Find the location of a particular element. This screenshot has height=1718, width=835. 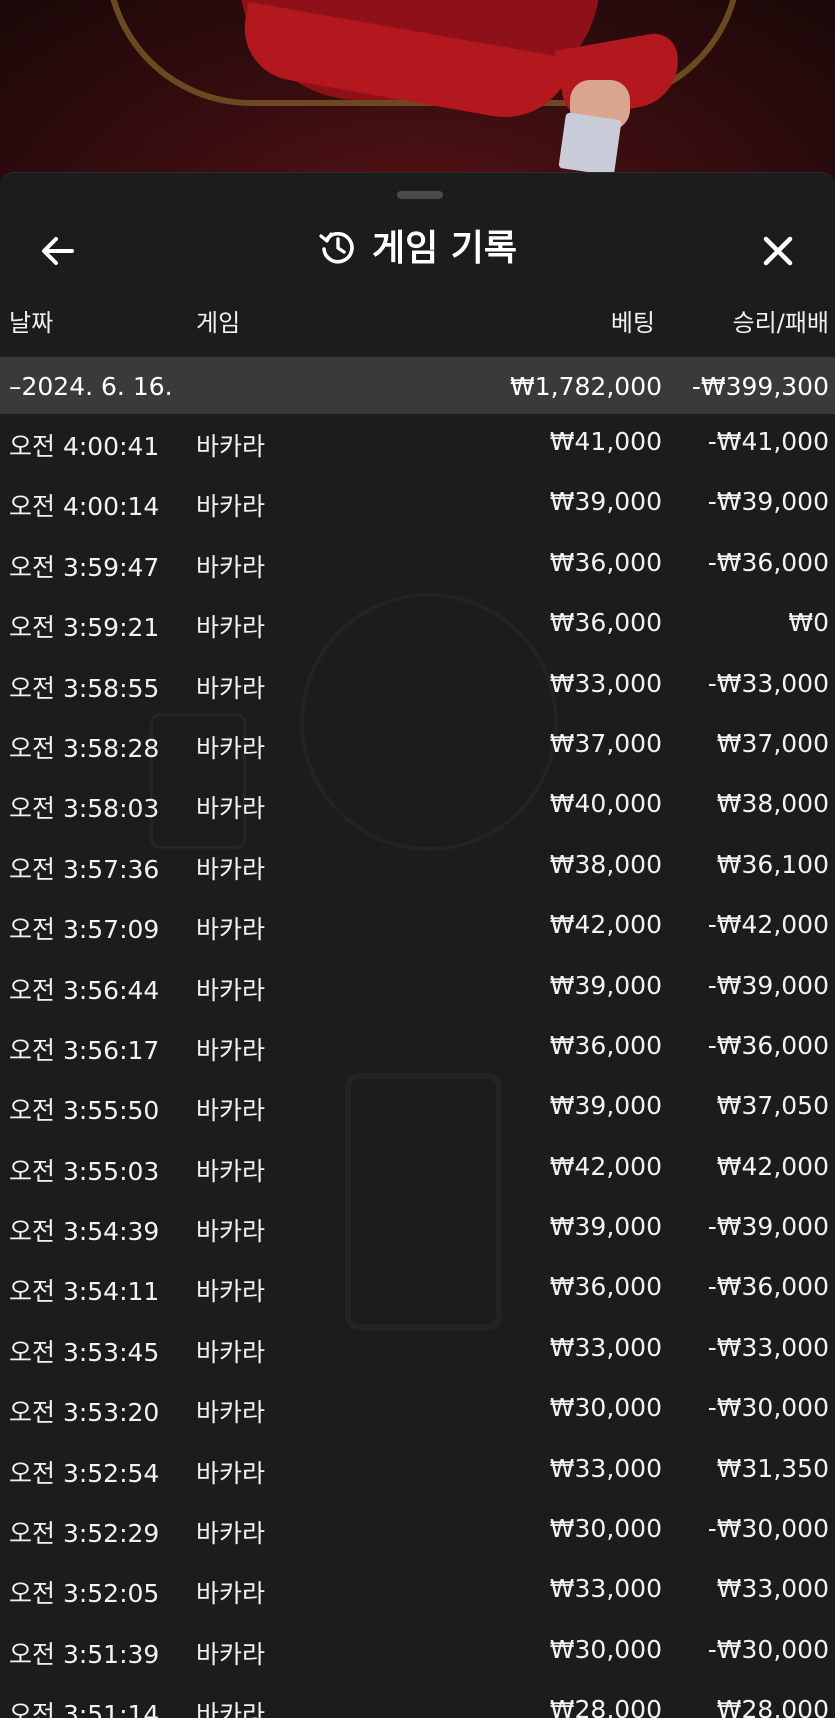

history-row: 오전 4:00:41 바카라 ₩41,000 -₩41,000 is located at coordinates (417, 444).